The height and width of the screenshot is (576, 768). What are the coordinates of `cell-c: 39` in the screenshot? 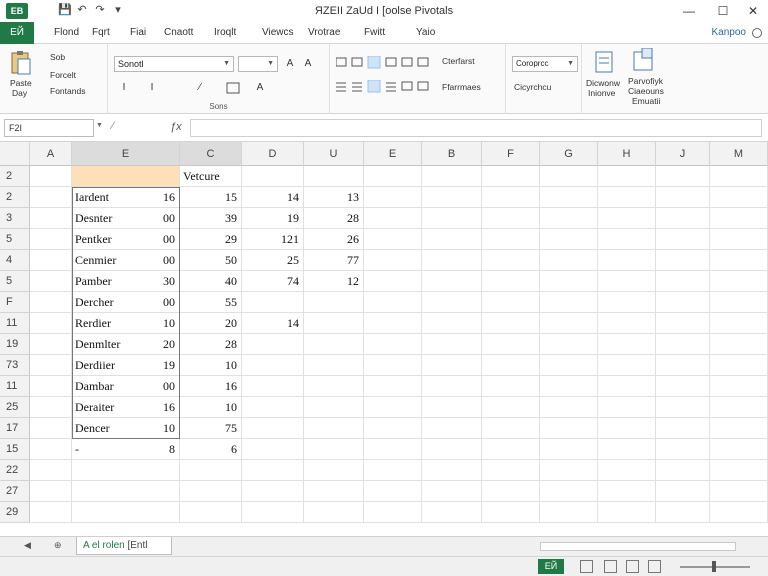 It's located at (211, 218).